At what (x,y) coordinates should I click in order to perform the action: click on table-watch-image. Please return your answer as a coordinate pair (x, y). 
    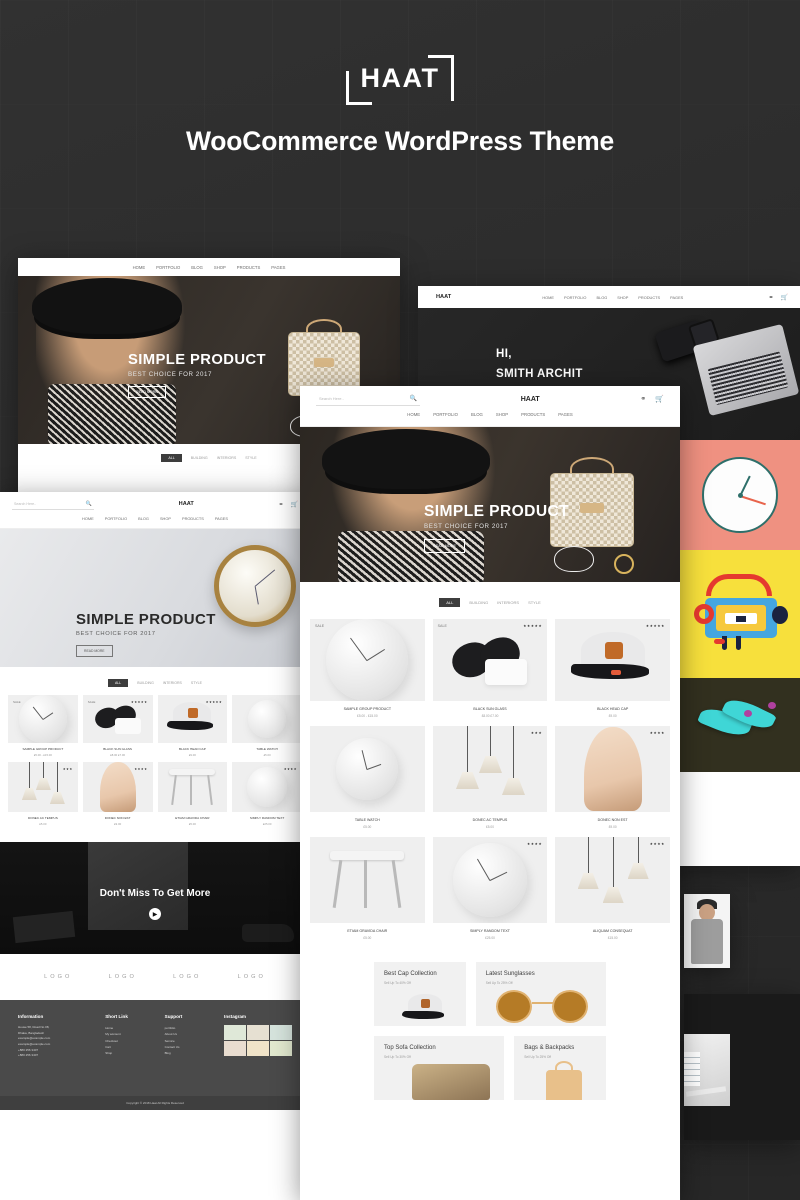
    Looking at the image, I should click on (367, 769).